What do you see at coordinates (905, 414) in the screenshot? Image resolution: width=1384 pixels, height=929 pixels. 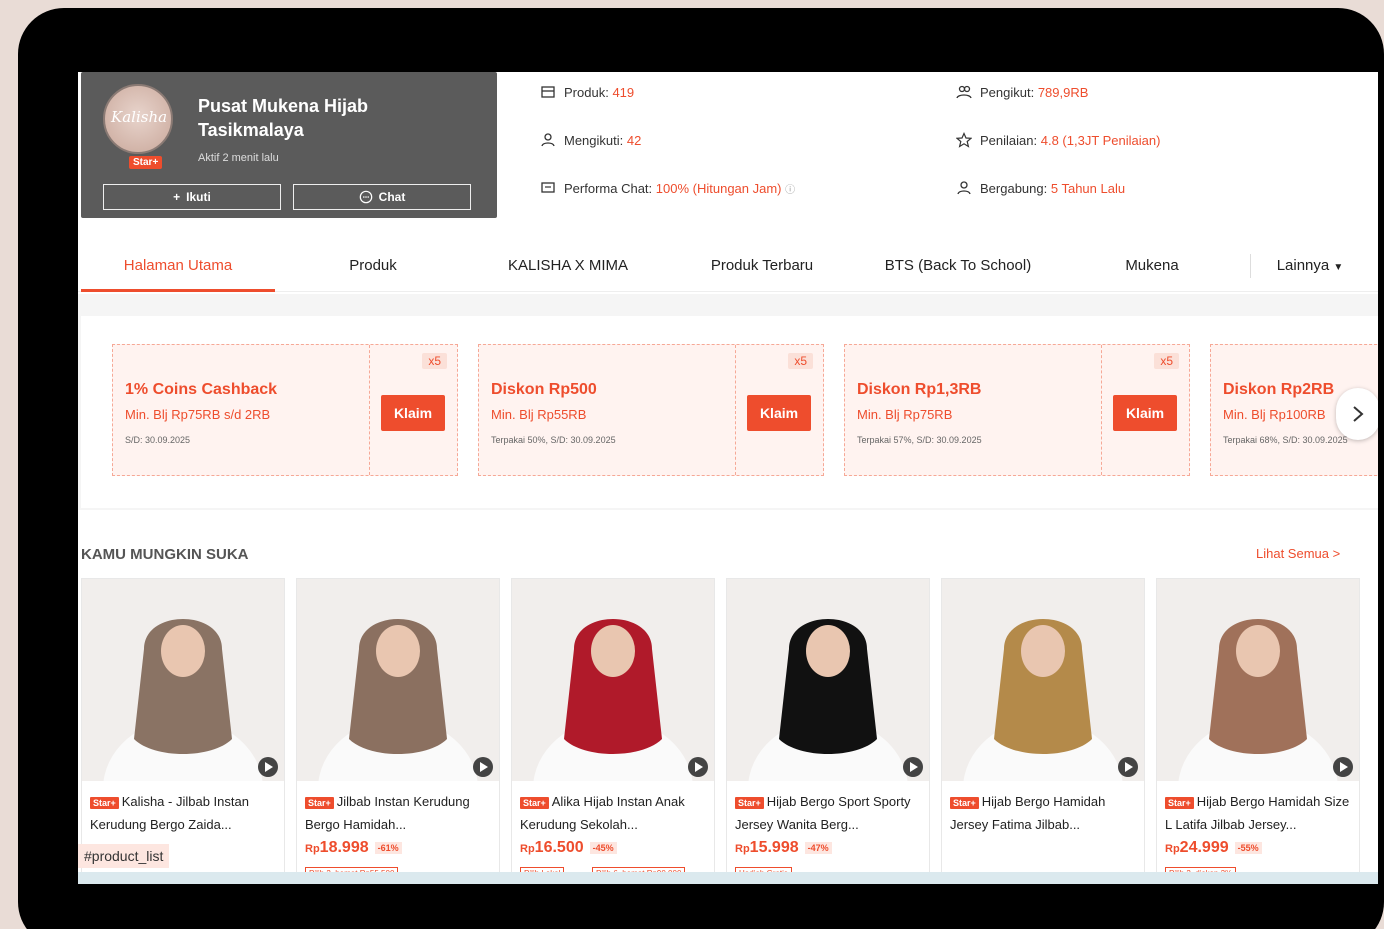 I see `voucher-min-spend: Min. Blj Rp75RB` at bounding box center [905, 414].